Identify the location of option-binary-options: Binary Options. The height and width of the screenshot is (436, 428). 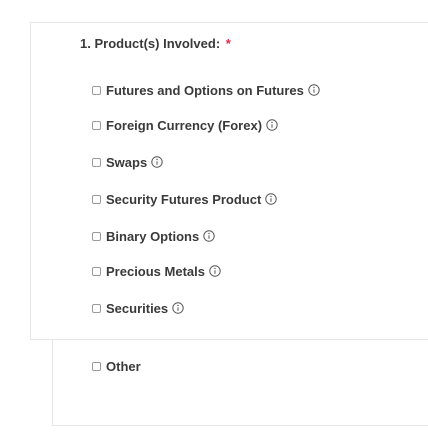
(153, 236).